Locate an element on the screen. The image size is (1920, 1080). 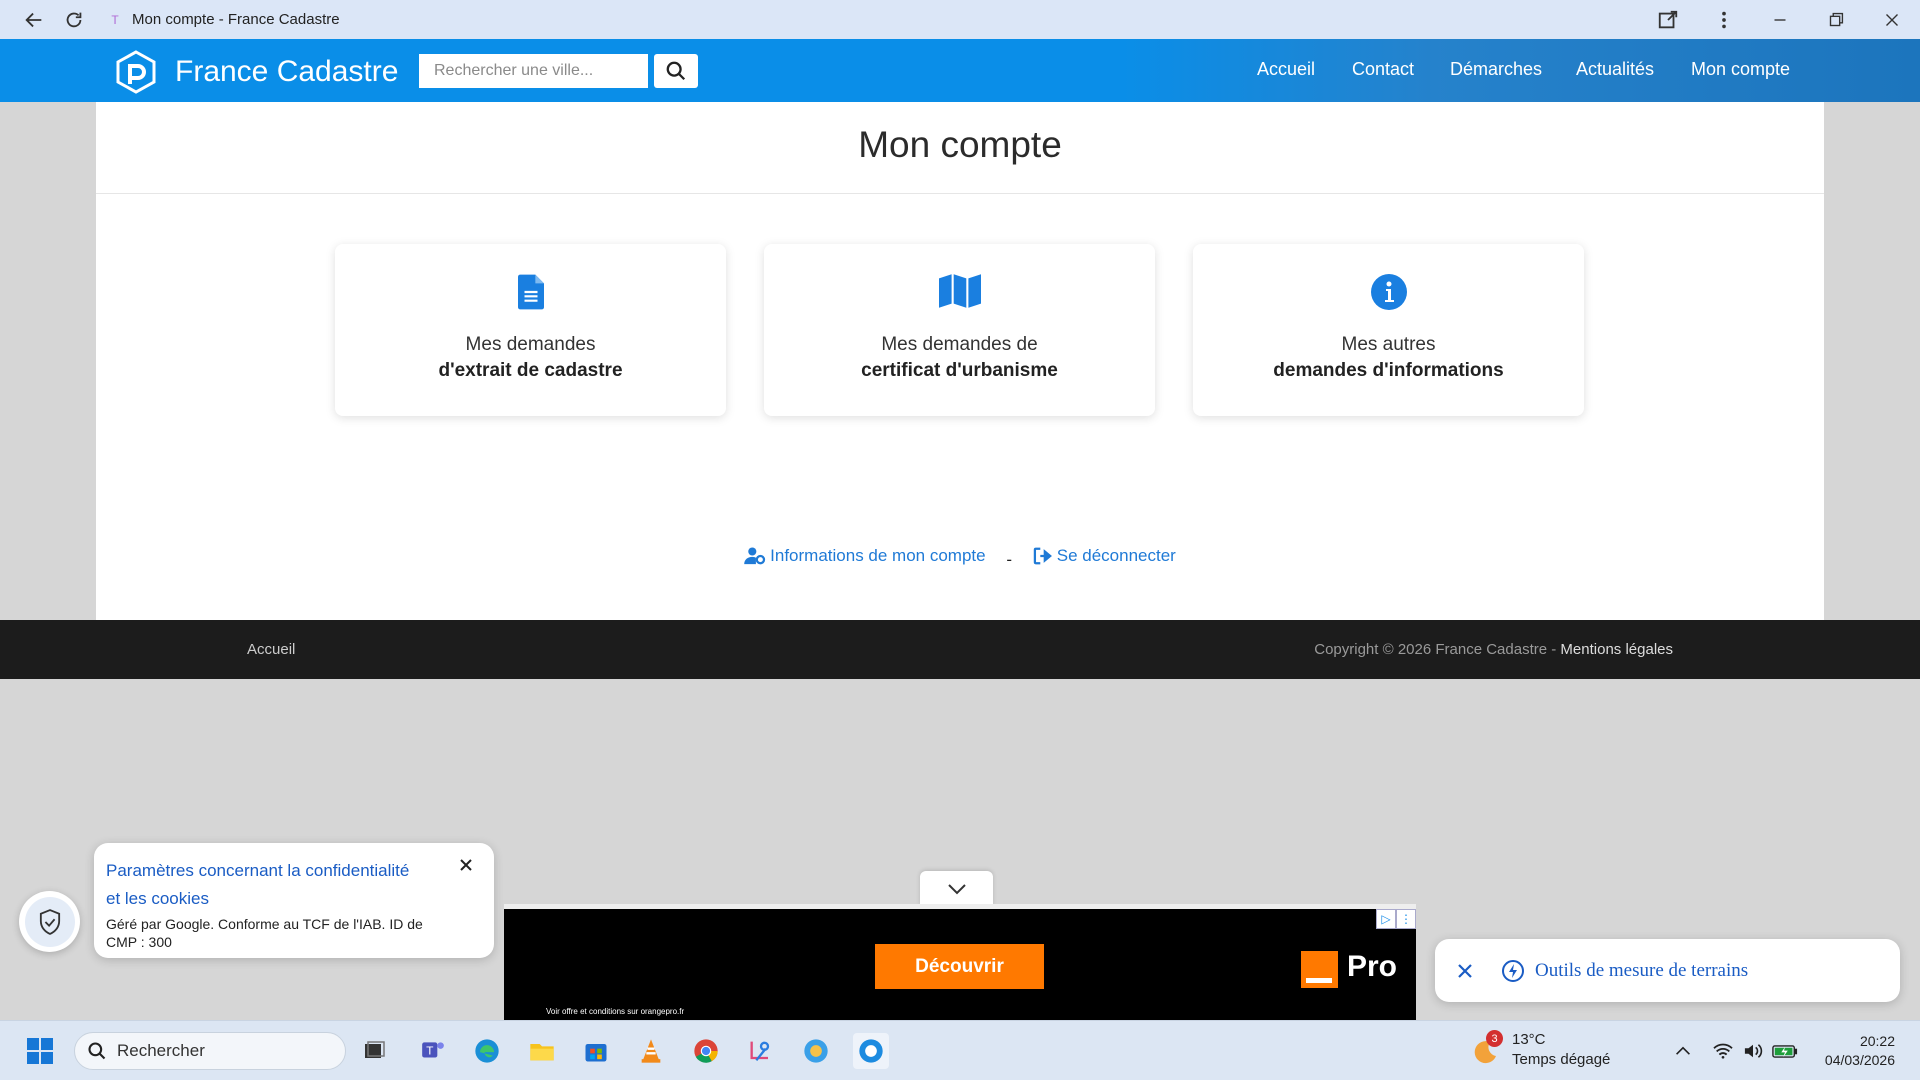
nav-accueil: Accueil is located at coordinates (1286, 69).